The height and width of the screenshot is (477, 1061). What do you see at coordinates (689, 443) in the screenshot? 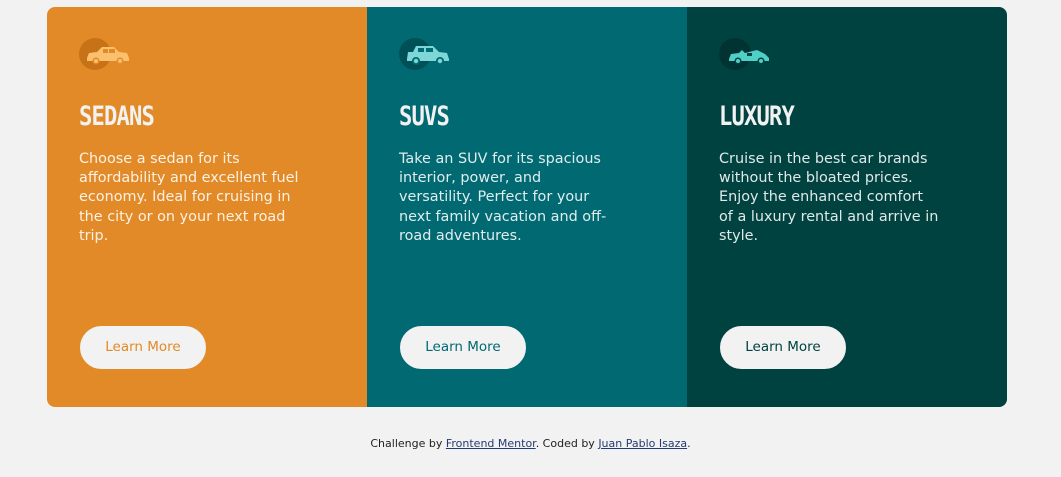
I see `footer-suffix: .` at bounding box center [689, 443].